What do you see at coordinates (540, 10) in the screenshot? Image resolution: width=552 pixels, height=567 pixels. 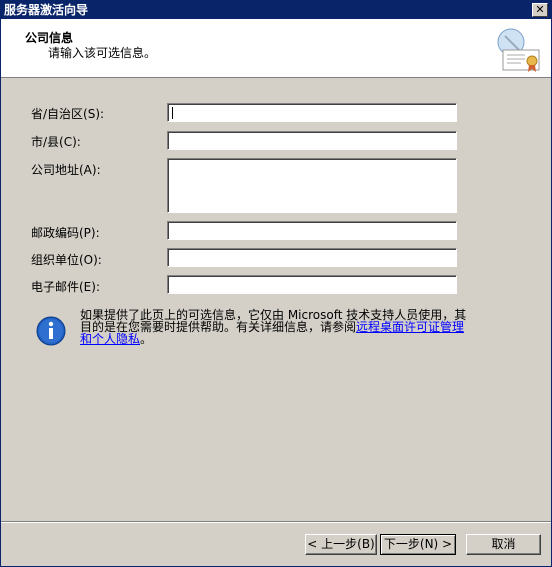 I see `close-button: ✕` at bounding box center [540, 10].